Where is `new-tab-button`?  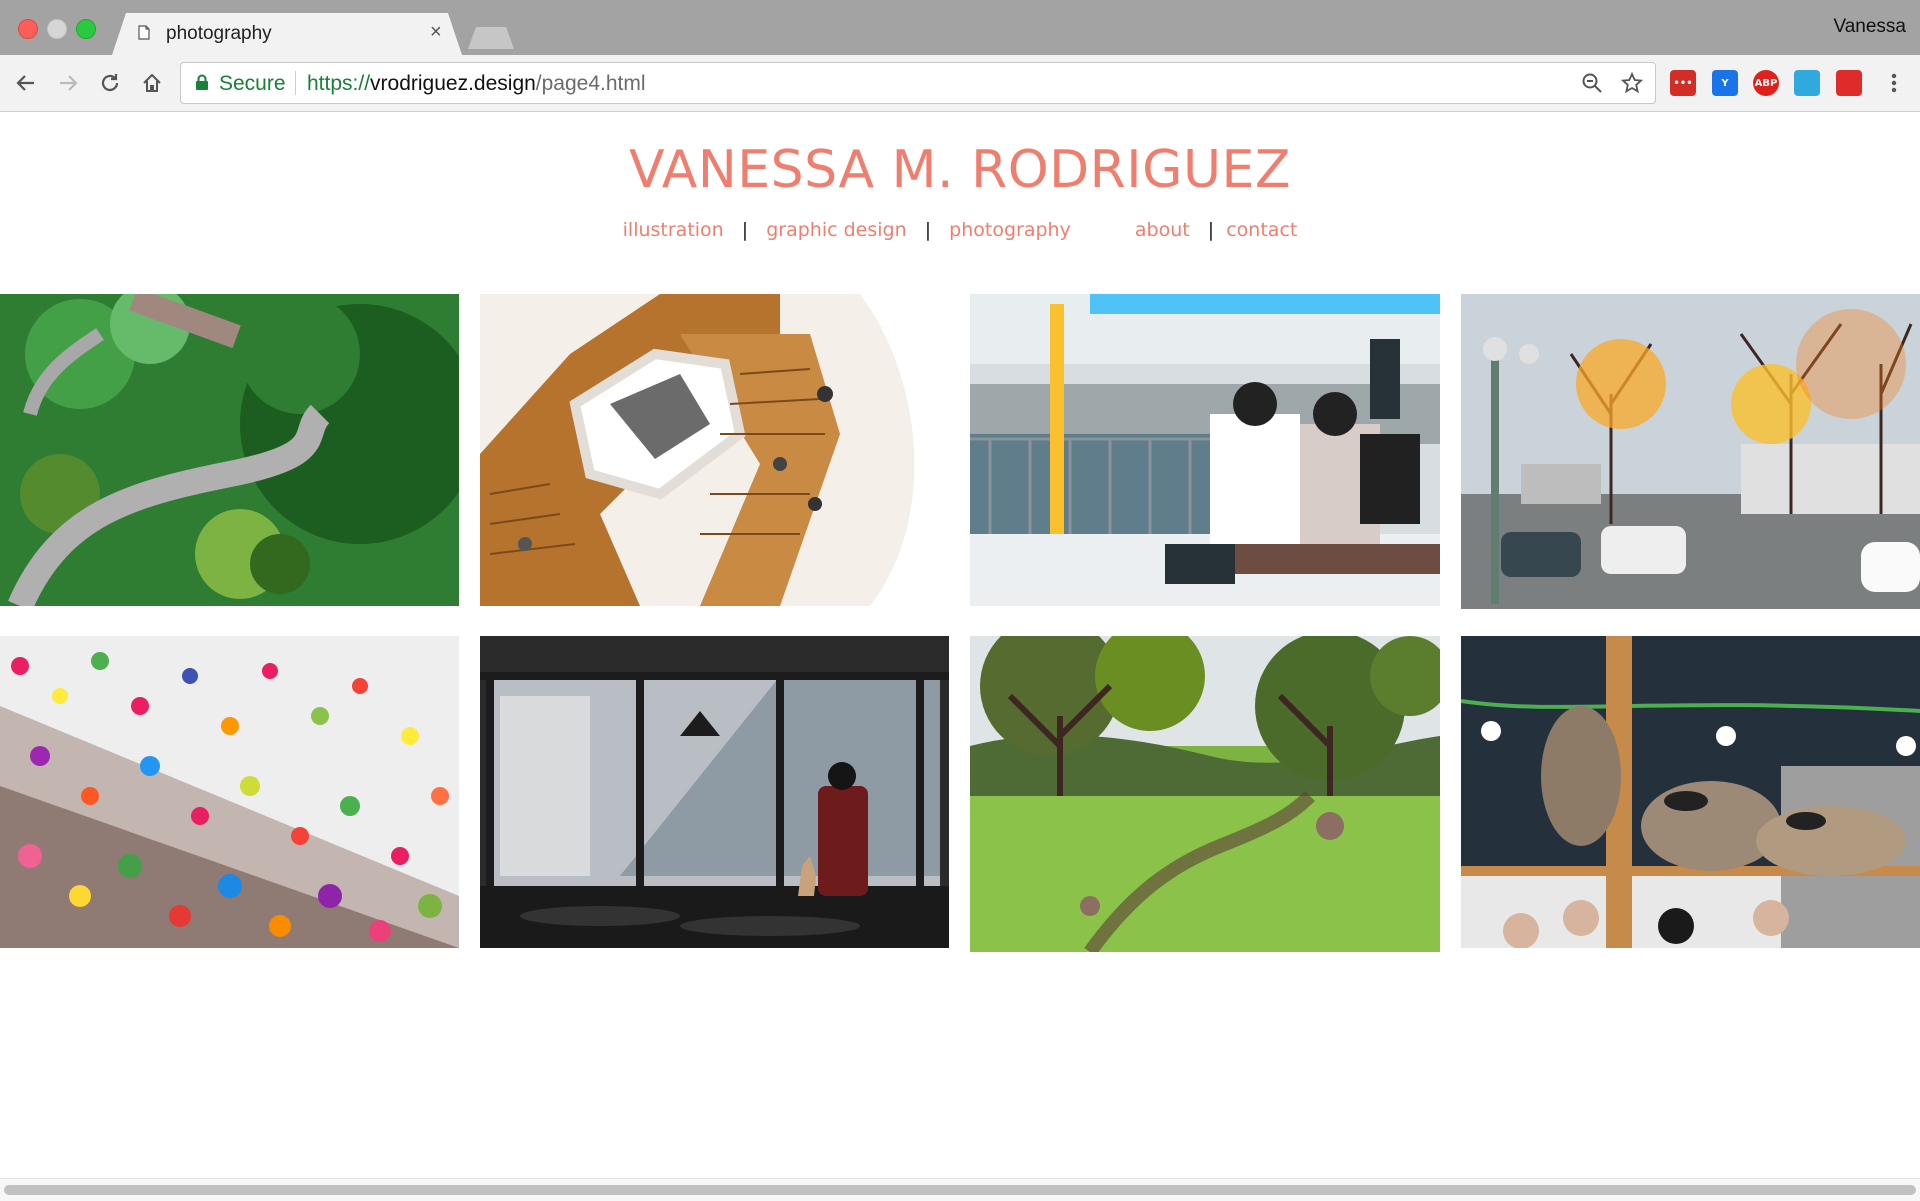 new-tab-button is located at coordinates (491, 38).